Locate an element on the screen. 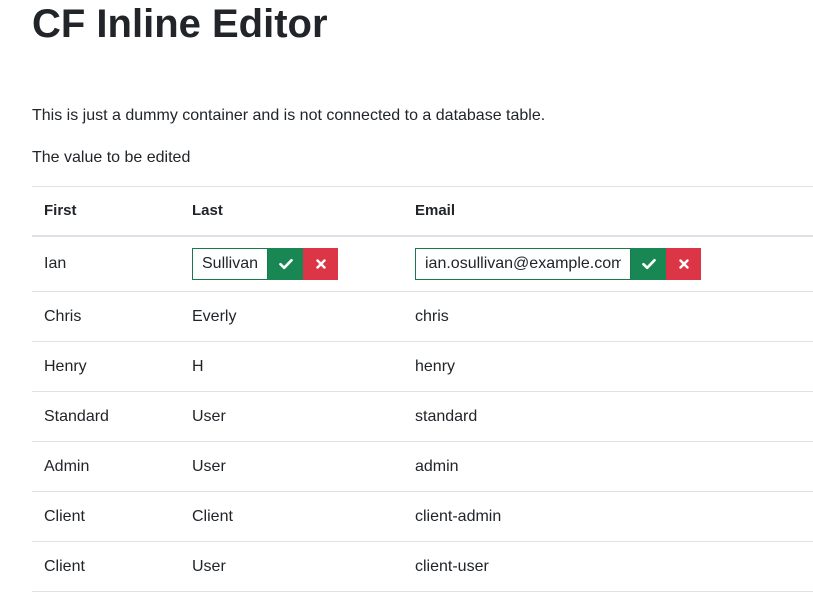 This screenshot has width=813, height=600. cell-email: client-user is located at coordinates (608, 567).